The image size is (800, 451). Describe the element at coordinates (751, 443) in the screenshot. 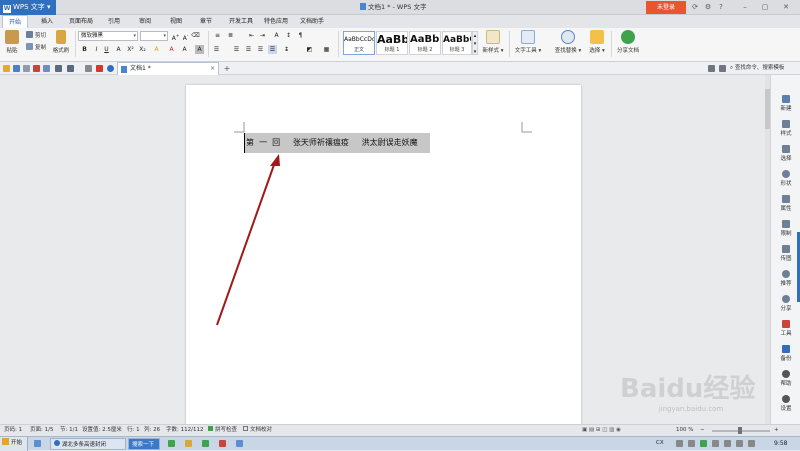

I see `volume-icon` at that location.